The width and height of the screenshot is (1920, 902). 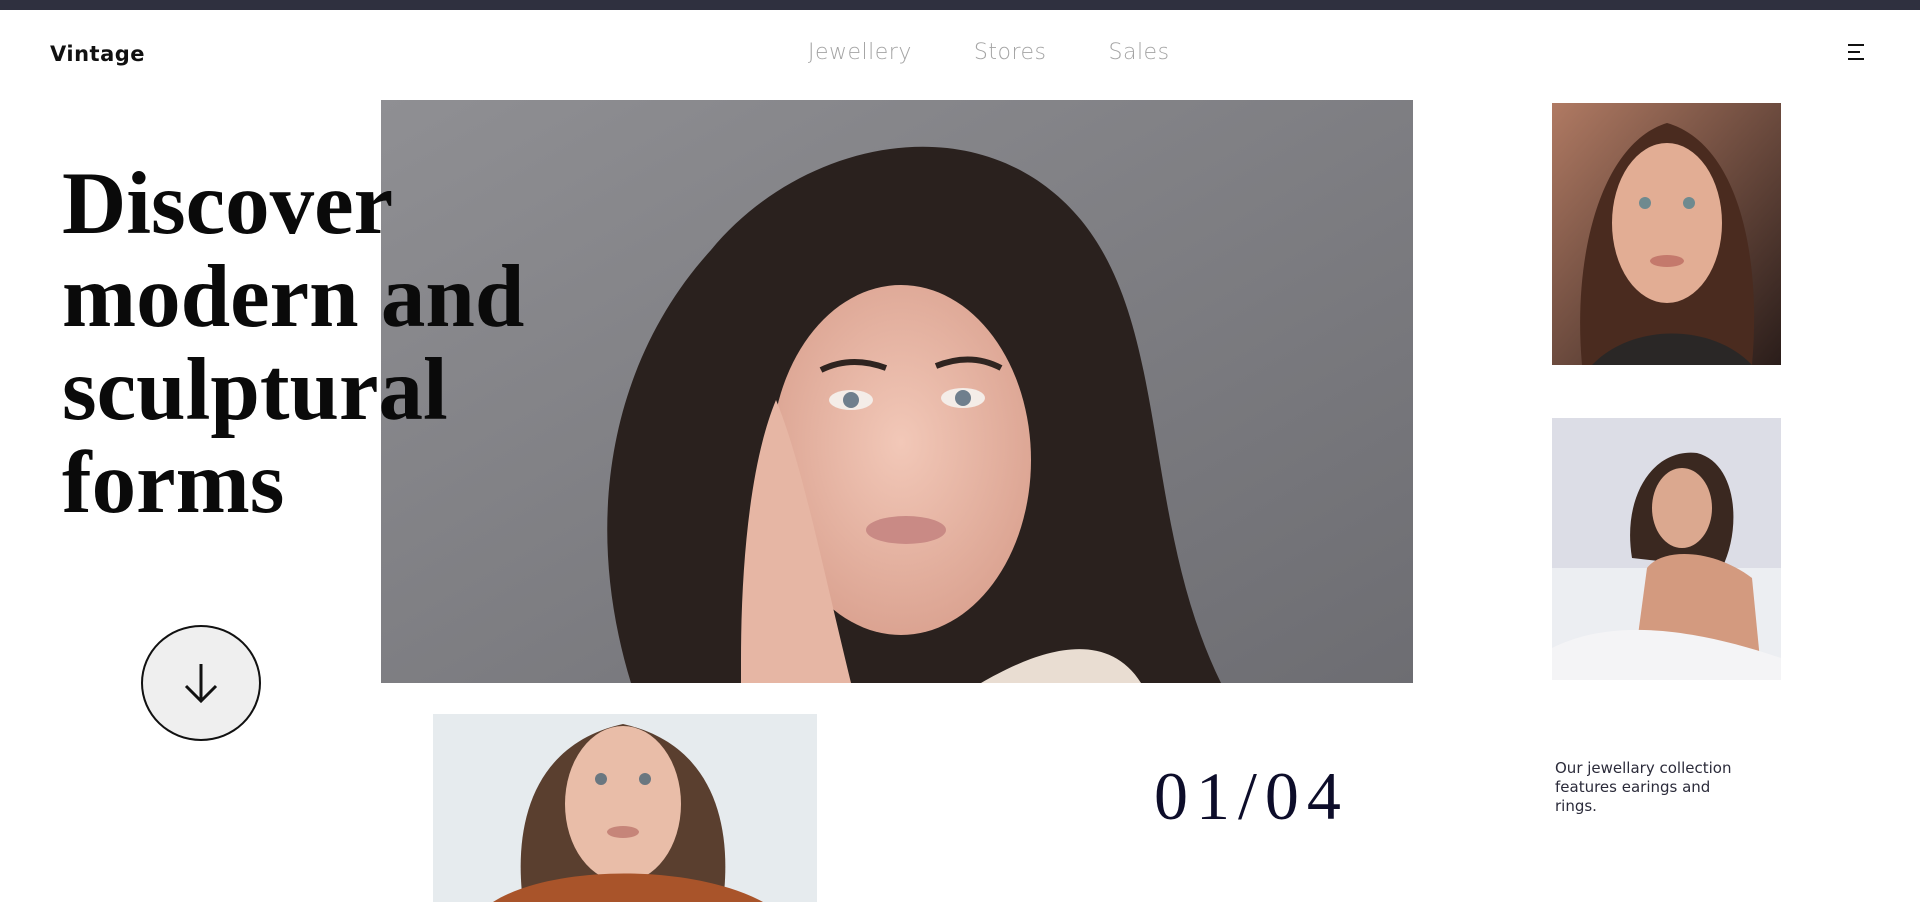 I want to click on slide-counter: 01/04, so click(x=1251, y=796).